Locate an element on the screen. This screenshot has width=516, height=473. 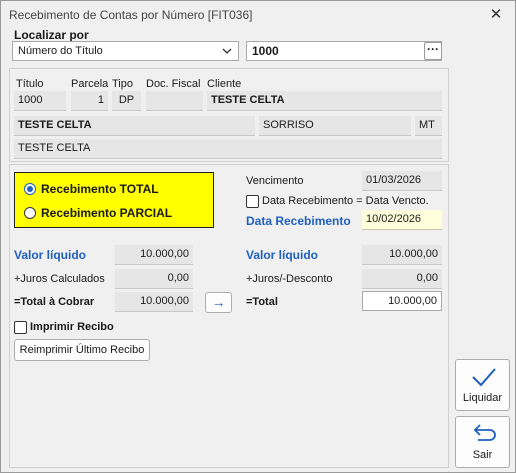
imprimir-recibo-label: Imprimir Recibo is located at coordinates (72, 327).